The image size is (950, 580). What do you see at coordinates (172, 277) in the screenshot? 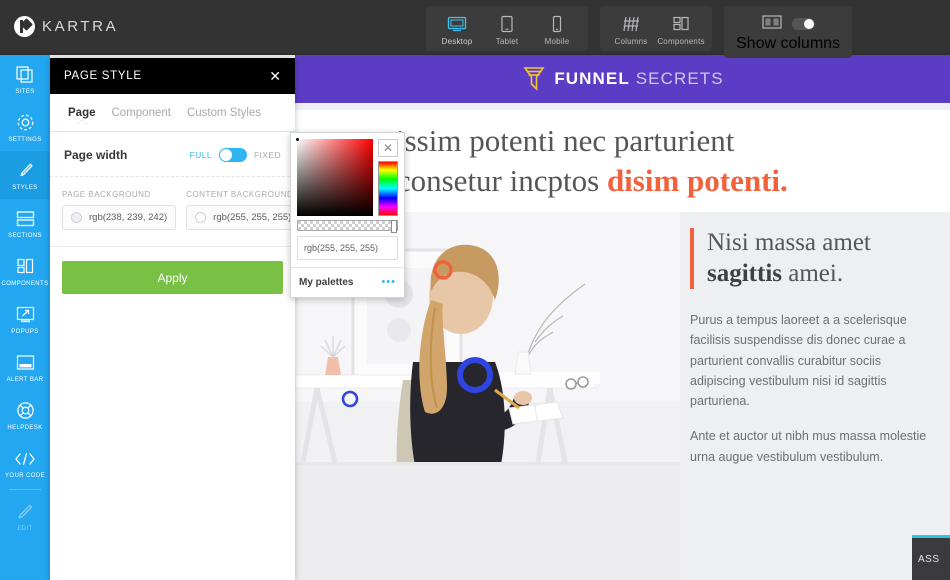
I see `apply-button: Apply` at bounding box center [172, 277].